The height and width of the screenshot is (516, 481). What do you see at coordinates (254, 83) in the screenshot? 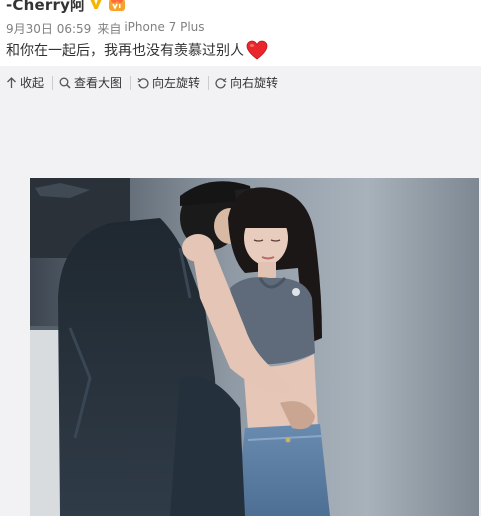
I see `rotate-right-label: 向右旋转` at bounding box center [254, 83].